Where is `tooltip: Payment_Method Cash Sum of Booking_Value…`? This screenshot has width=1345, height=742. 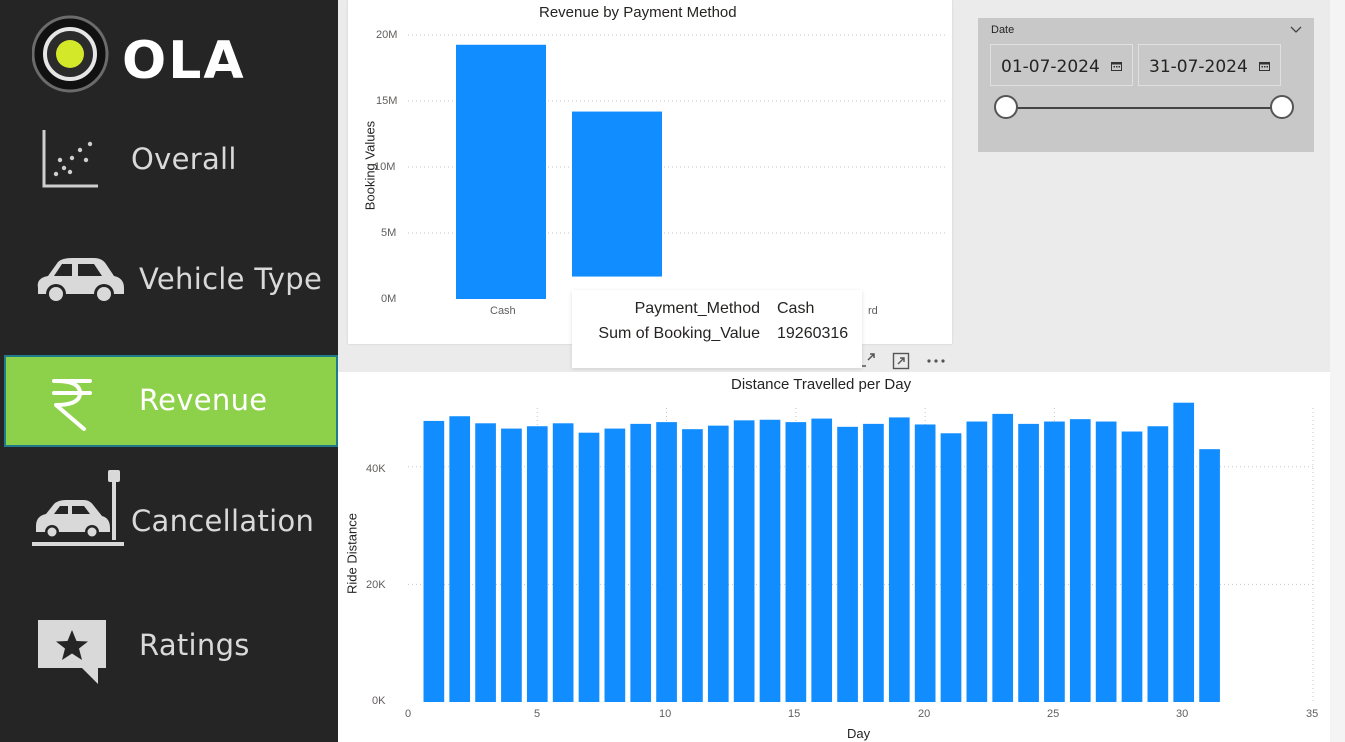 tooltip: Payment_Method Cash Sum of Booking_Value… is located at coordinates (717, 329).